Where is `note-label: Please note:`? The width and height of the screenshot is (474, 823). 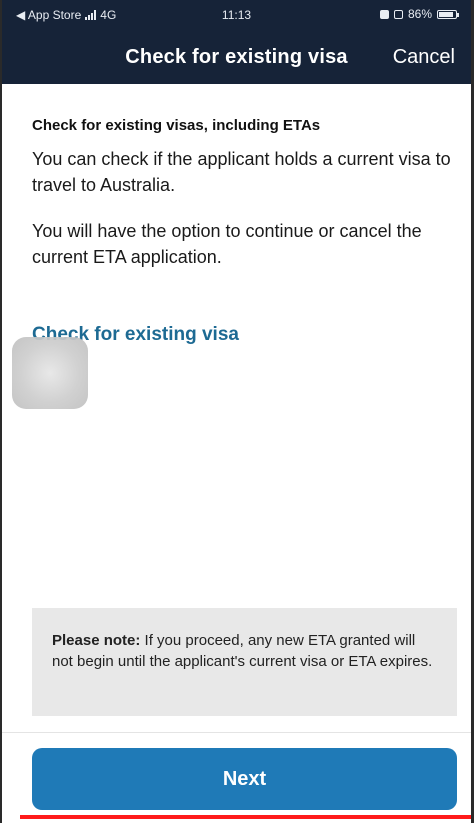 note-label: Please note: is located at coordinates (96, 640).